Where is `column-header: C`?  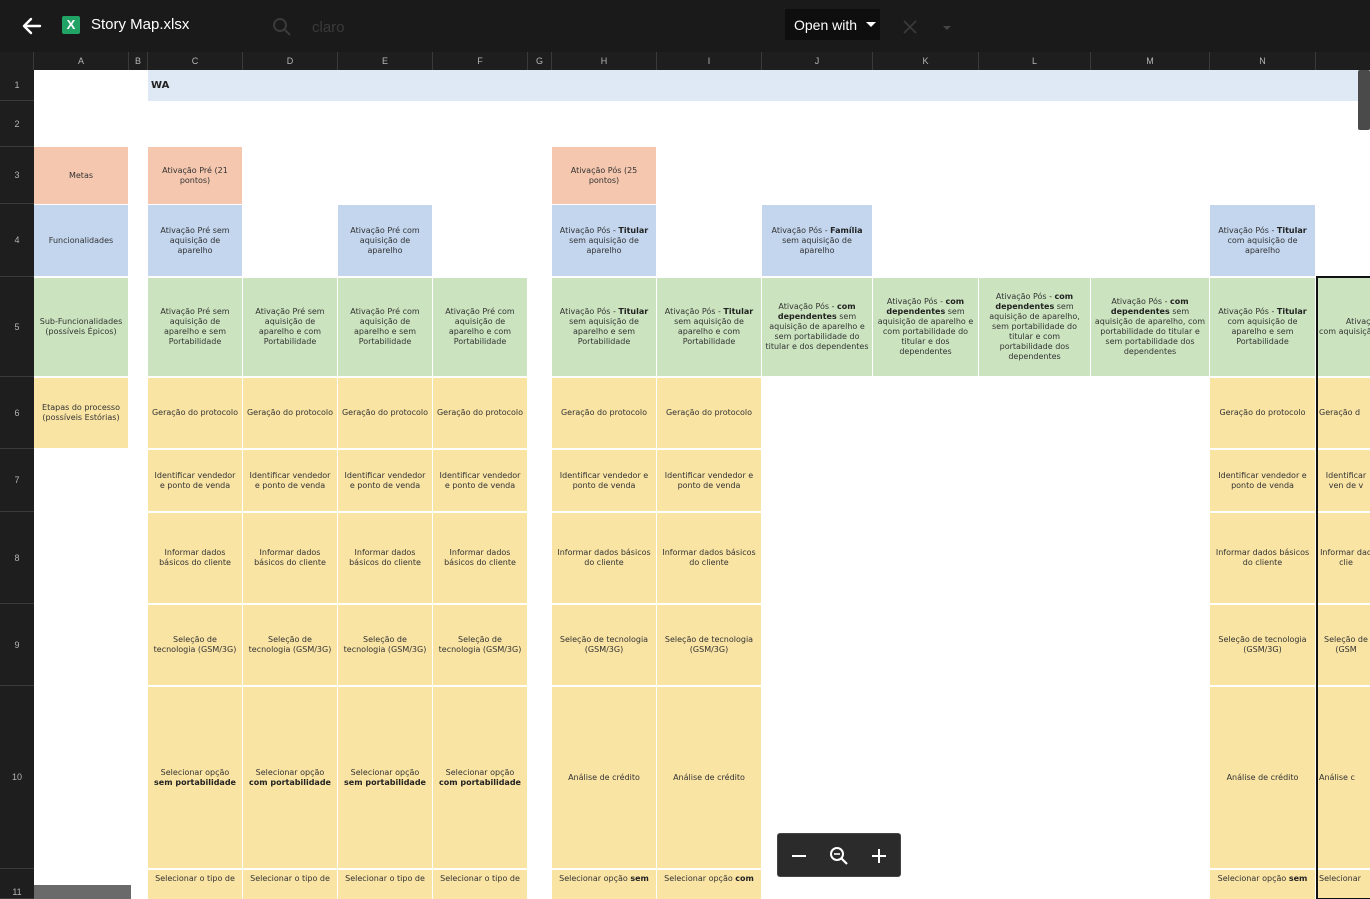 column-header: C is located at coordinates (195, 61).